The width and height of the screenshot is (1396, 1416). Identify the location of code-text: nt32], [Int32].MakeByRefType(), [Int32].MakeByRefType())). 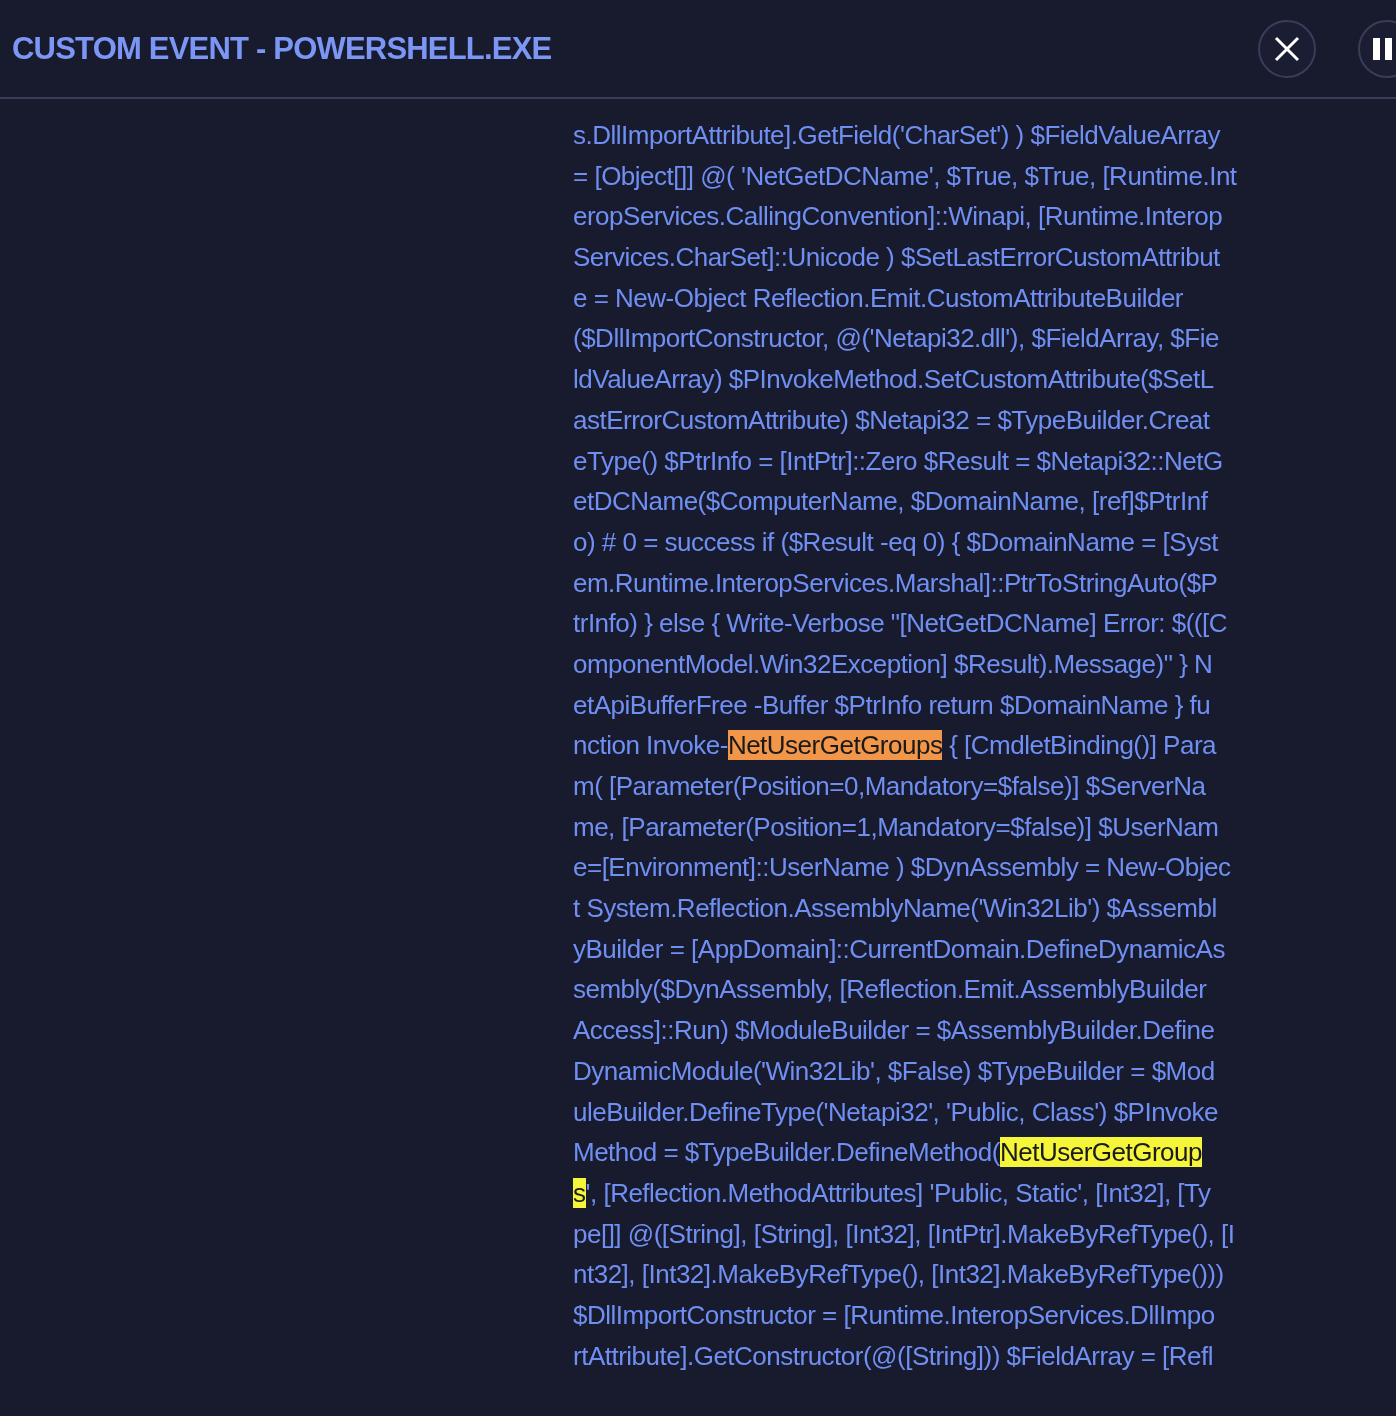
(898, 1274).